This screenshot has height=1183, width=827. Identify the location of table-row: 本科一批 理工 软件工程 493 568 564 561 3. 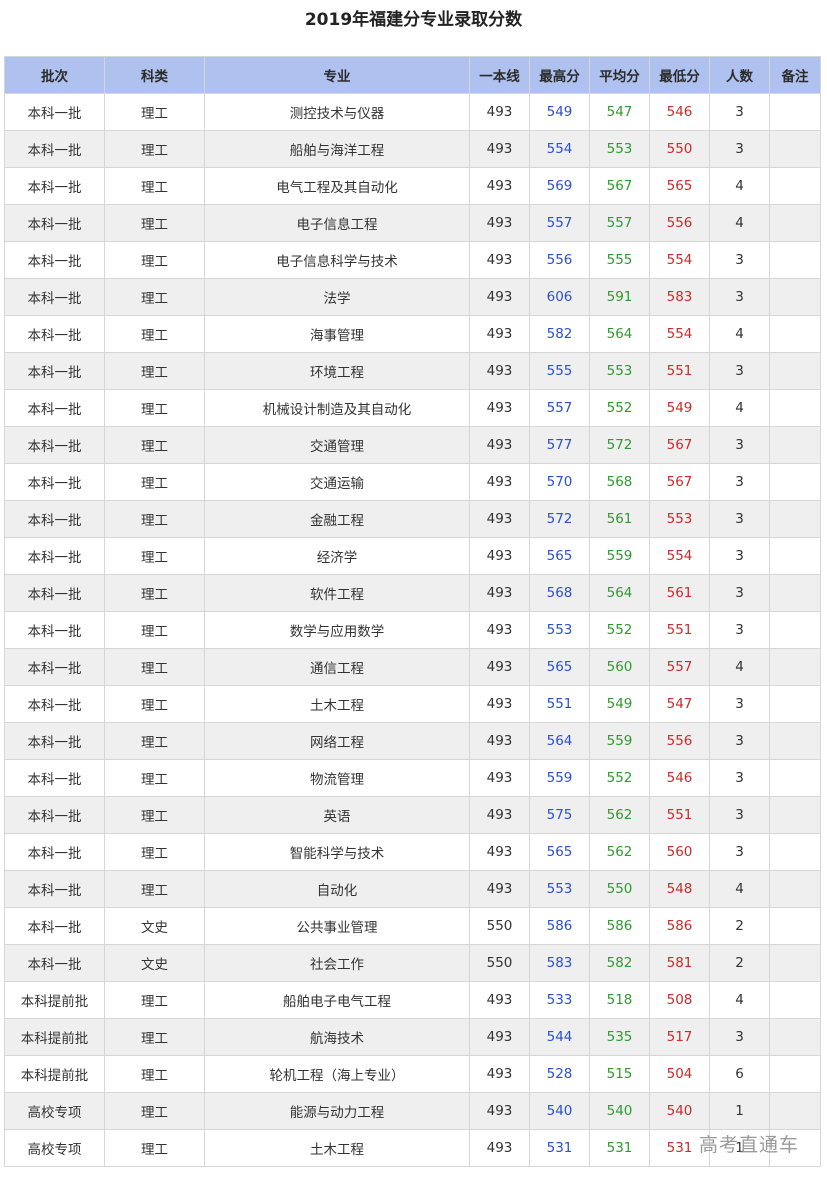
(412, 593).